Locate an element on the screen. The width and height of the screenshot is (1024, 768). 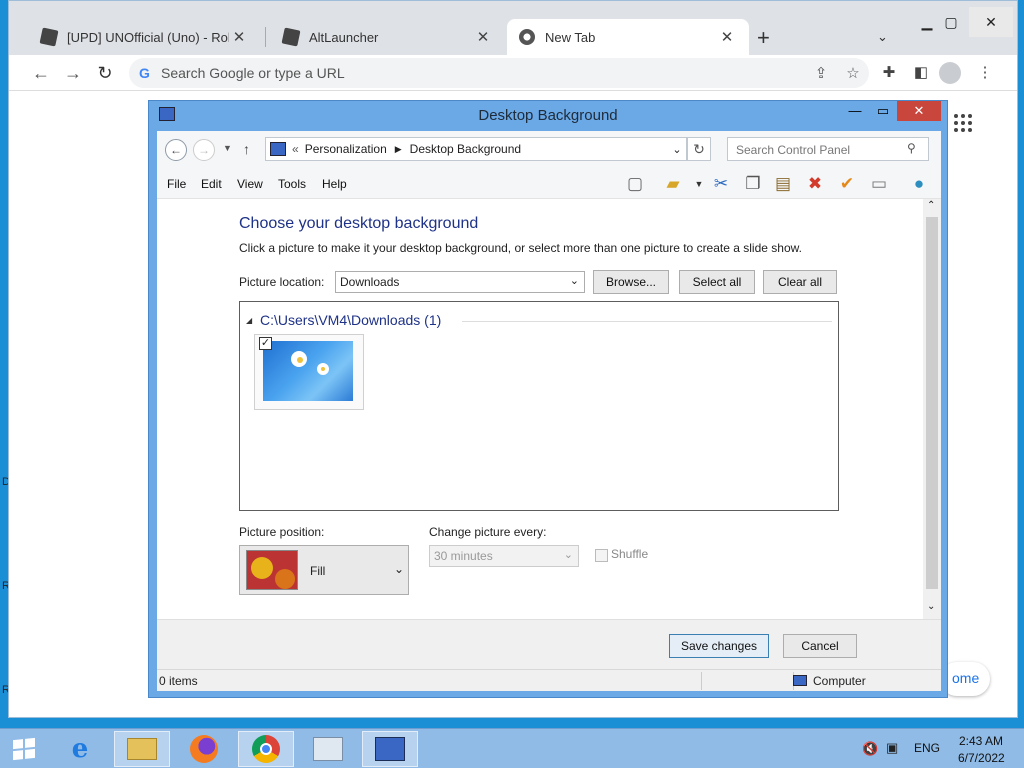
start-button is located at coordinates (24, 749).